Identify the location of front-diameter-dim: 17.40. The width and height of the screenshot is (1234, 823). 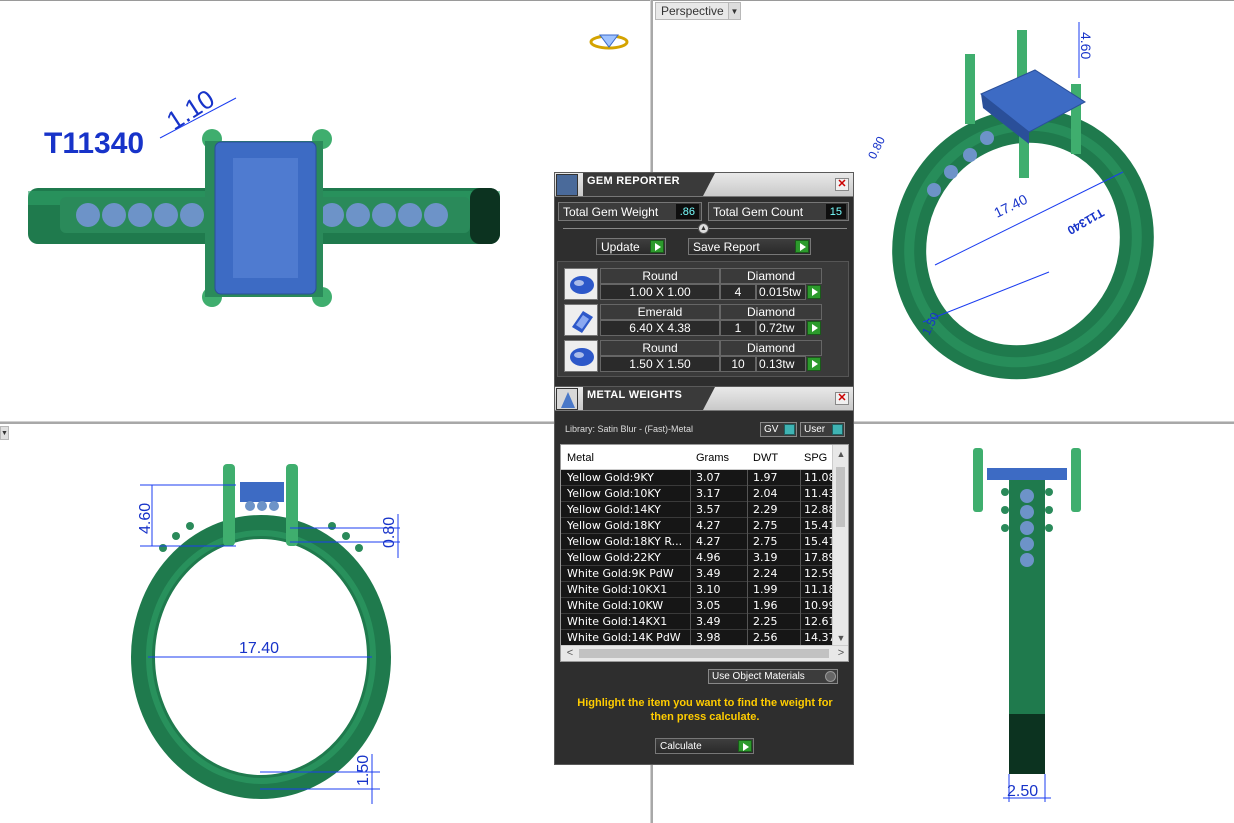
(259, 648).